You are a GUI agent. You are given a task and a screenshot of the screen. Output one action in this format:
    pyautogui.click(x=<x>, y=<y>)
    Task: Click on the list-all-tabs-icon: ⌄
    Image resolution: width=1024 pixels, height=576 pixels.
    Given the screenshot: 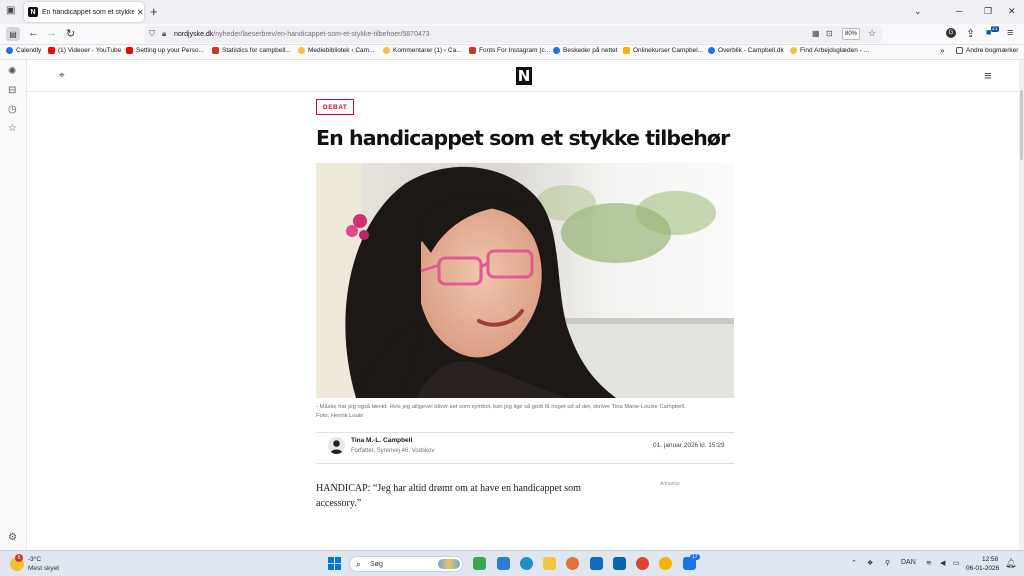 What is the action you would take?
    pyautogui.click(x=918, y=11)
    